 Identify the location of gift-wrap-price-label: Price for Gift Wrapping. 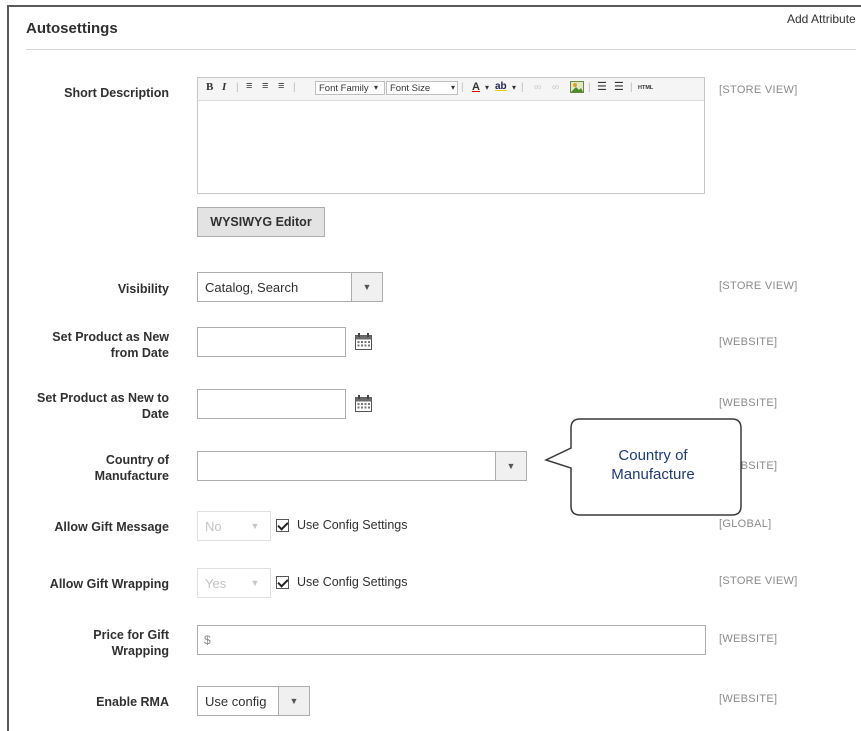
(131, 643).